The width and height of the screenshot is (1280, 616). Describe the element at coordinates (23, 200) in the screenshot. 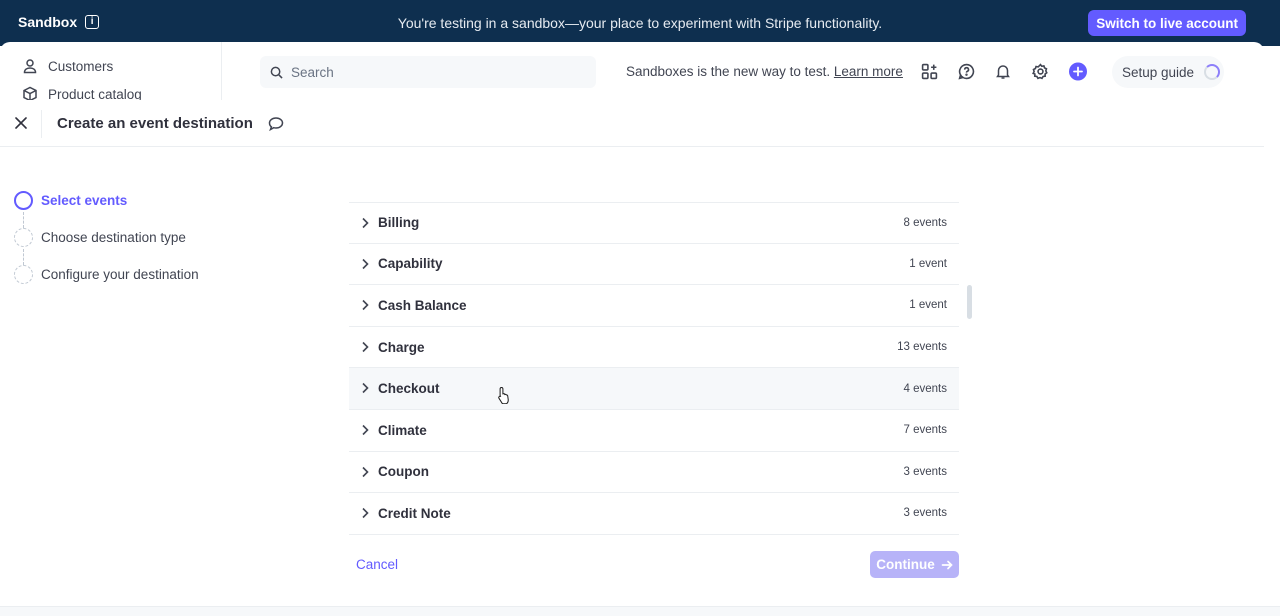

I see `step-active-indicator` at that location.